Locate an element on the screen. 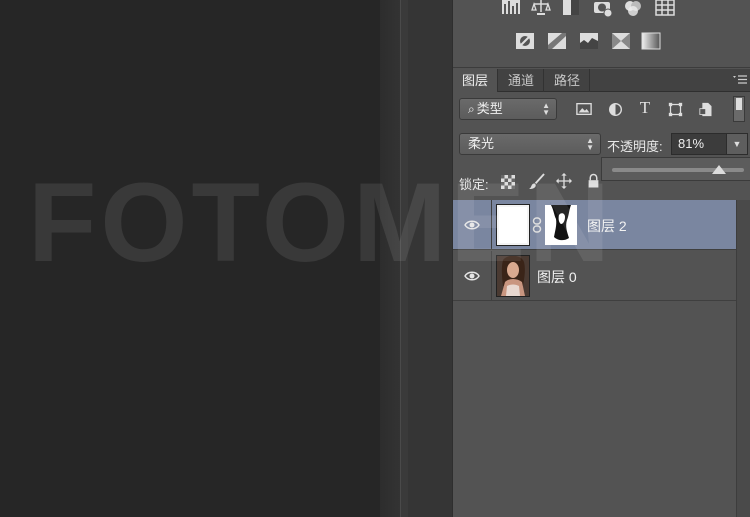 This screenshot has height=517, width=750. type-filter-icon: T is located at coordinates (645, 107).